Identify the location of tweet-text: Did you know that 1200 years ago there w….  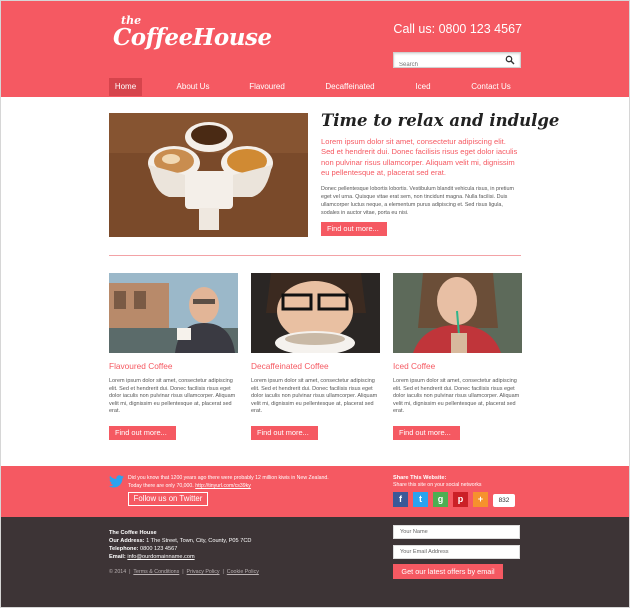
(243, 482).